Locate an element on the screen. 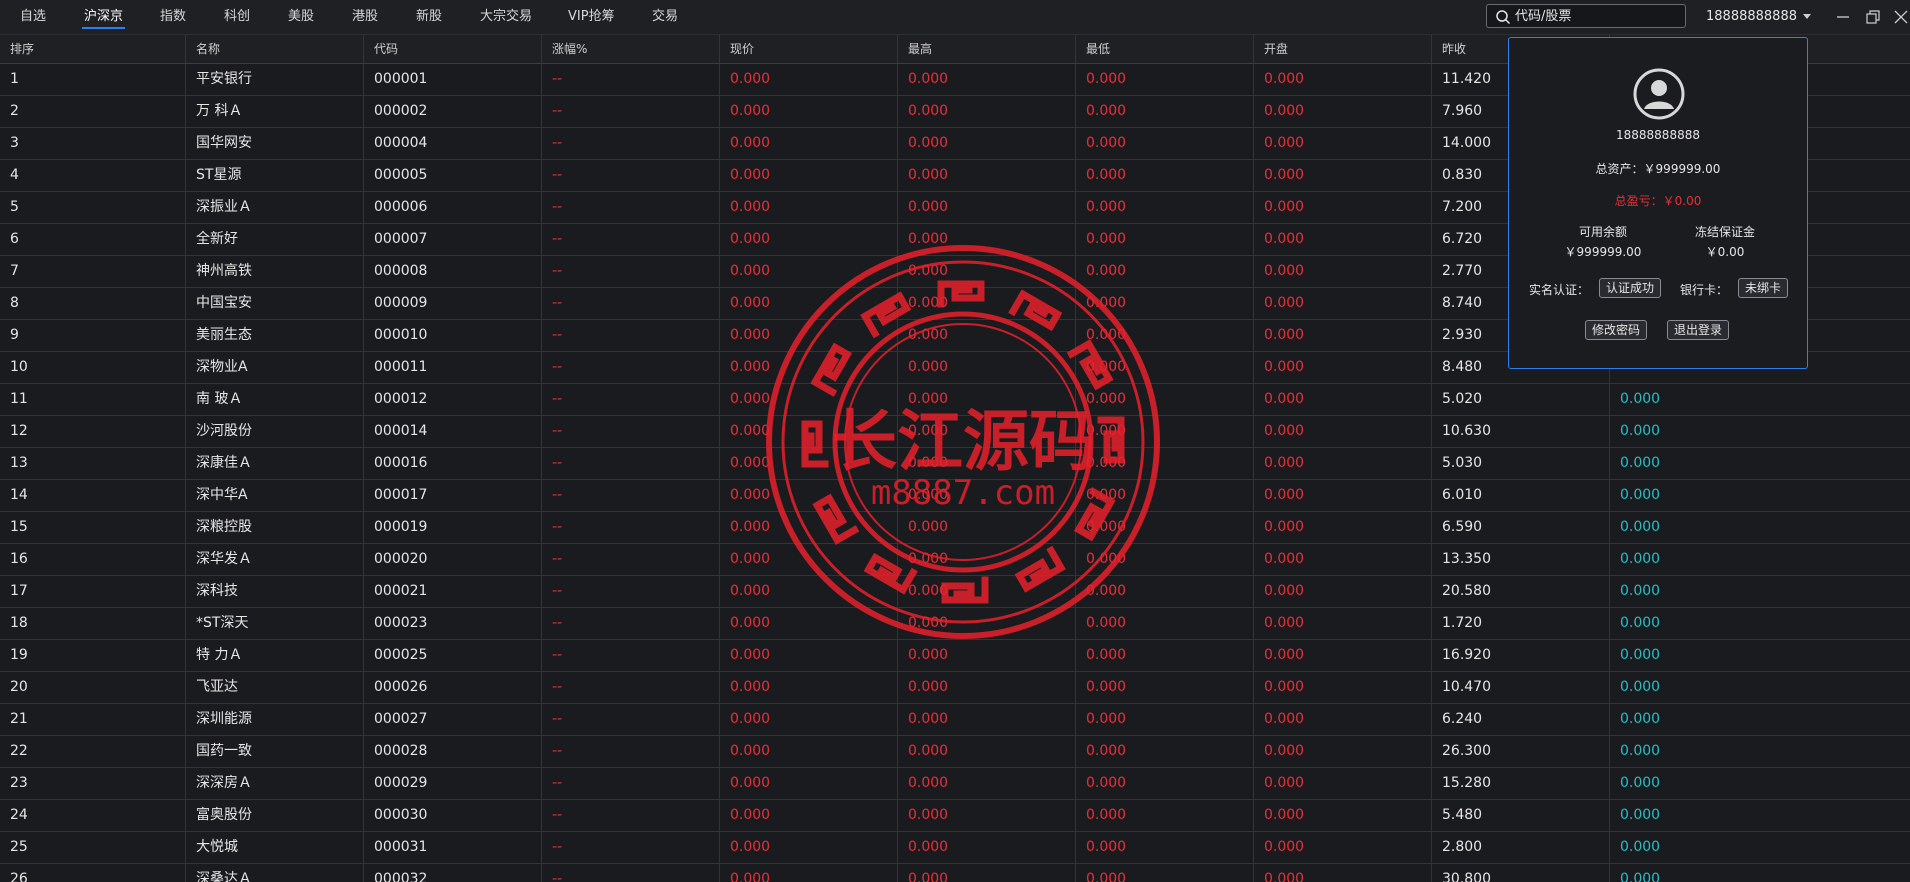 This screenshot has width=1910, height=882. cell-rank: 18 is located at coordinates (93, 623).